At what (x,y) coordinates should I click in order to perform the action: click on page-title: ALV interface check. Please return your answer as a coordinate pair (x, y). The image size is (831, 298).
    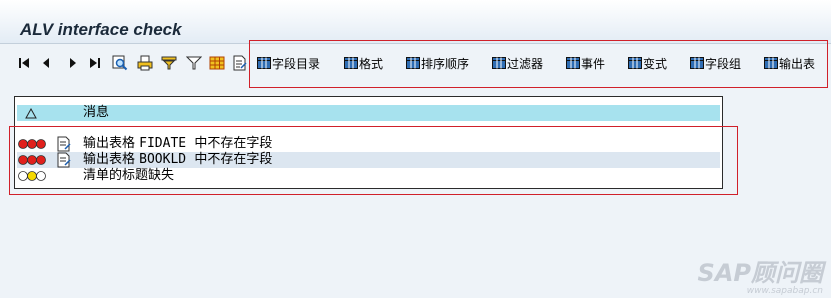
    Looking at the image, I should click on (101, 29).